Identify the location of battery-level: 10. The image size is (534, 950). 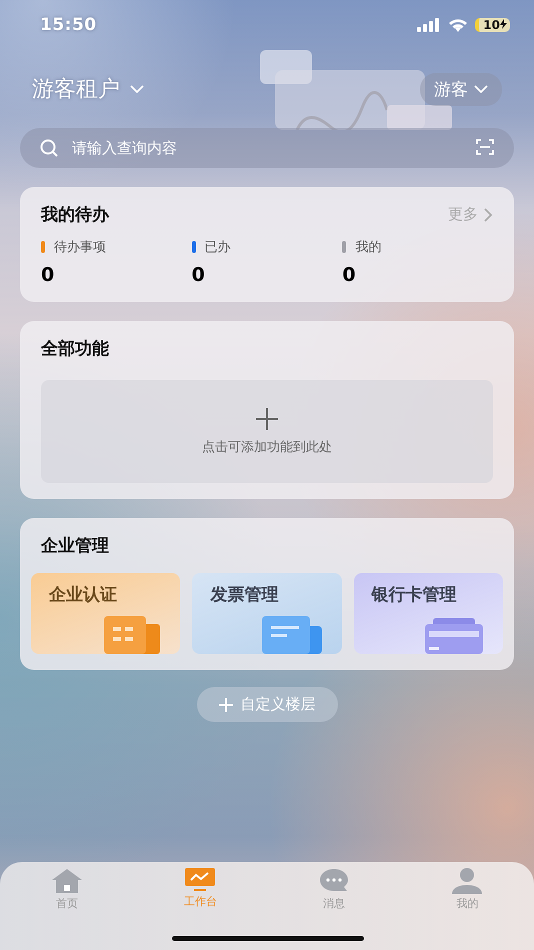
(492, 25).